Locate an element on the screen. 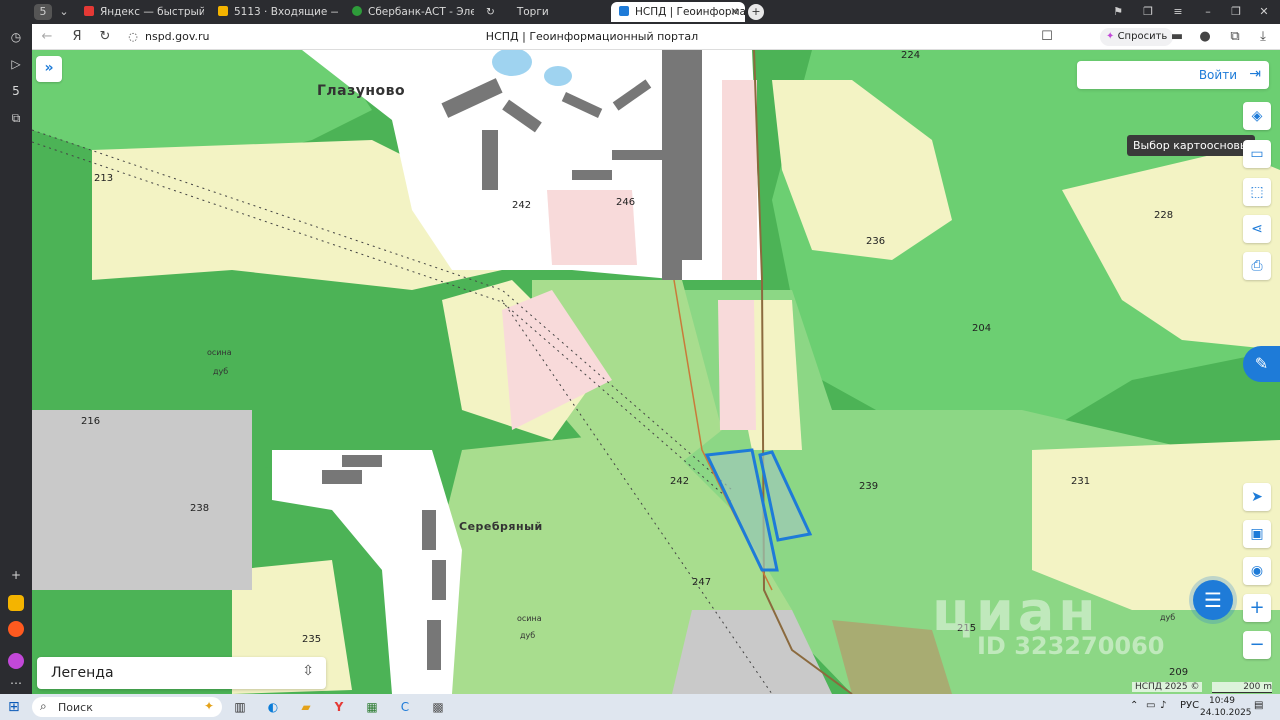 This screenshot has height=720, width=1280. tab-sberbank-ast: Сбербанк-АСТ - Электрон is located at coordinates (413, 12).